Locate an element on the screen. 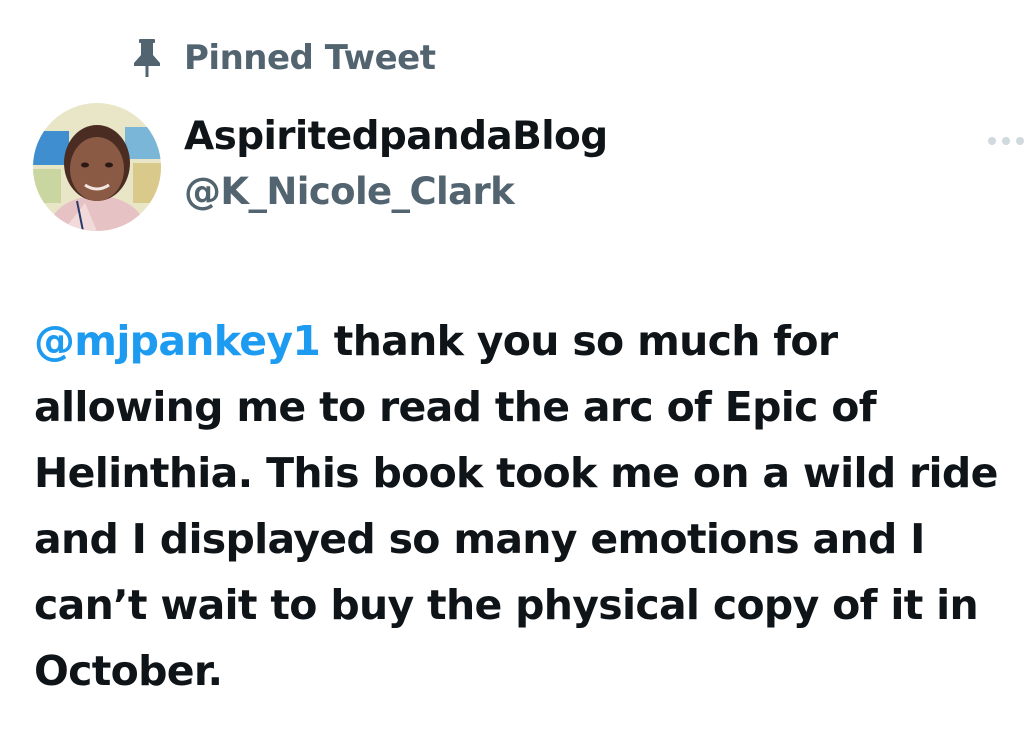  tweet-line-text: thank you so much for is located at coordinates (579, 341).